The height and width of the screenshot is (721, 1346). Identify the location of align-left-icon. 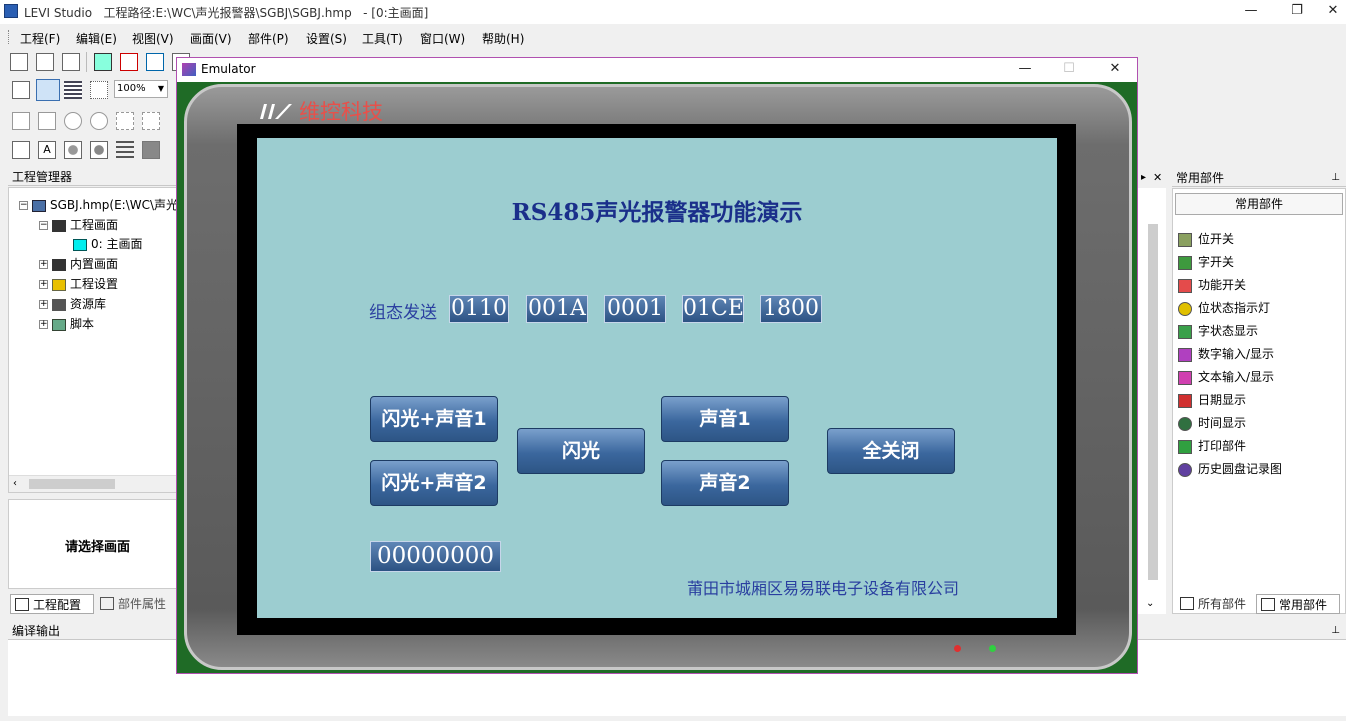
(21, 121).